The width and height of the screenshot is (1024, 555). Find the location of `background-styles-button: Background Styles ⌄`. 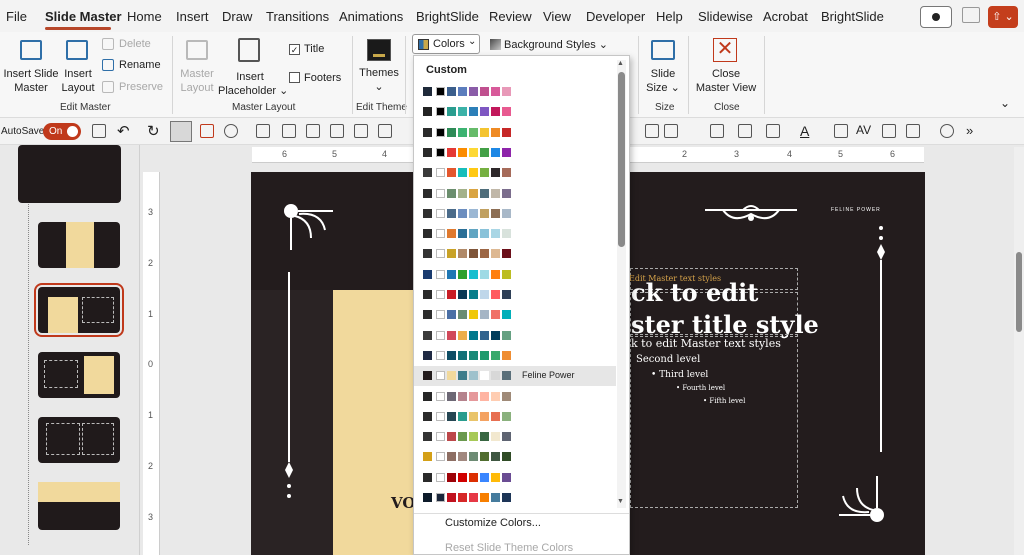

background-styles-button: Background Styles ⌄ is located at coordinates (556, 44).